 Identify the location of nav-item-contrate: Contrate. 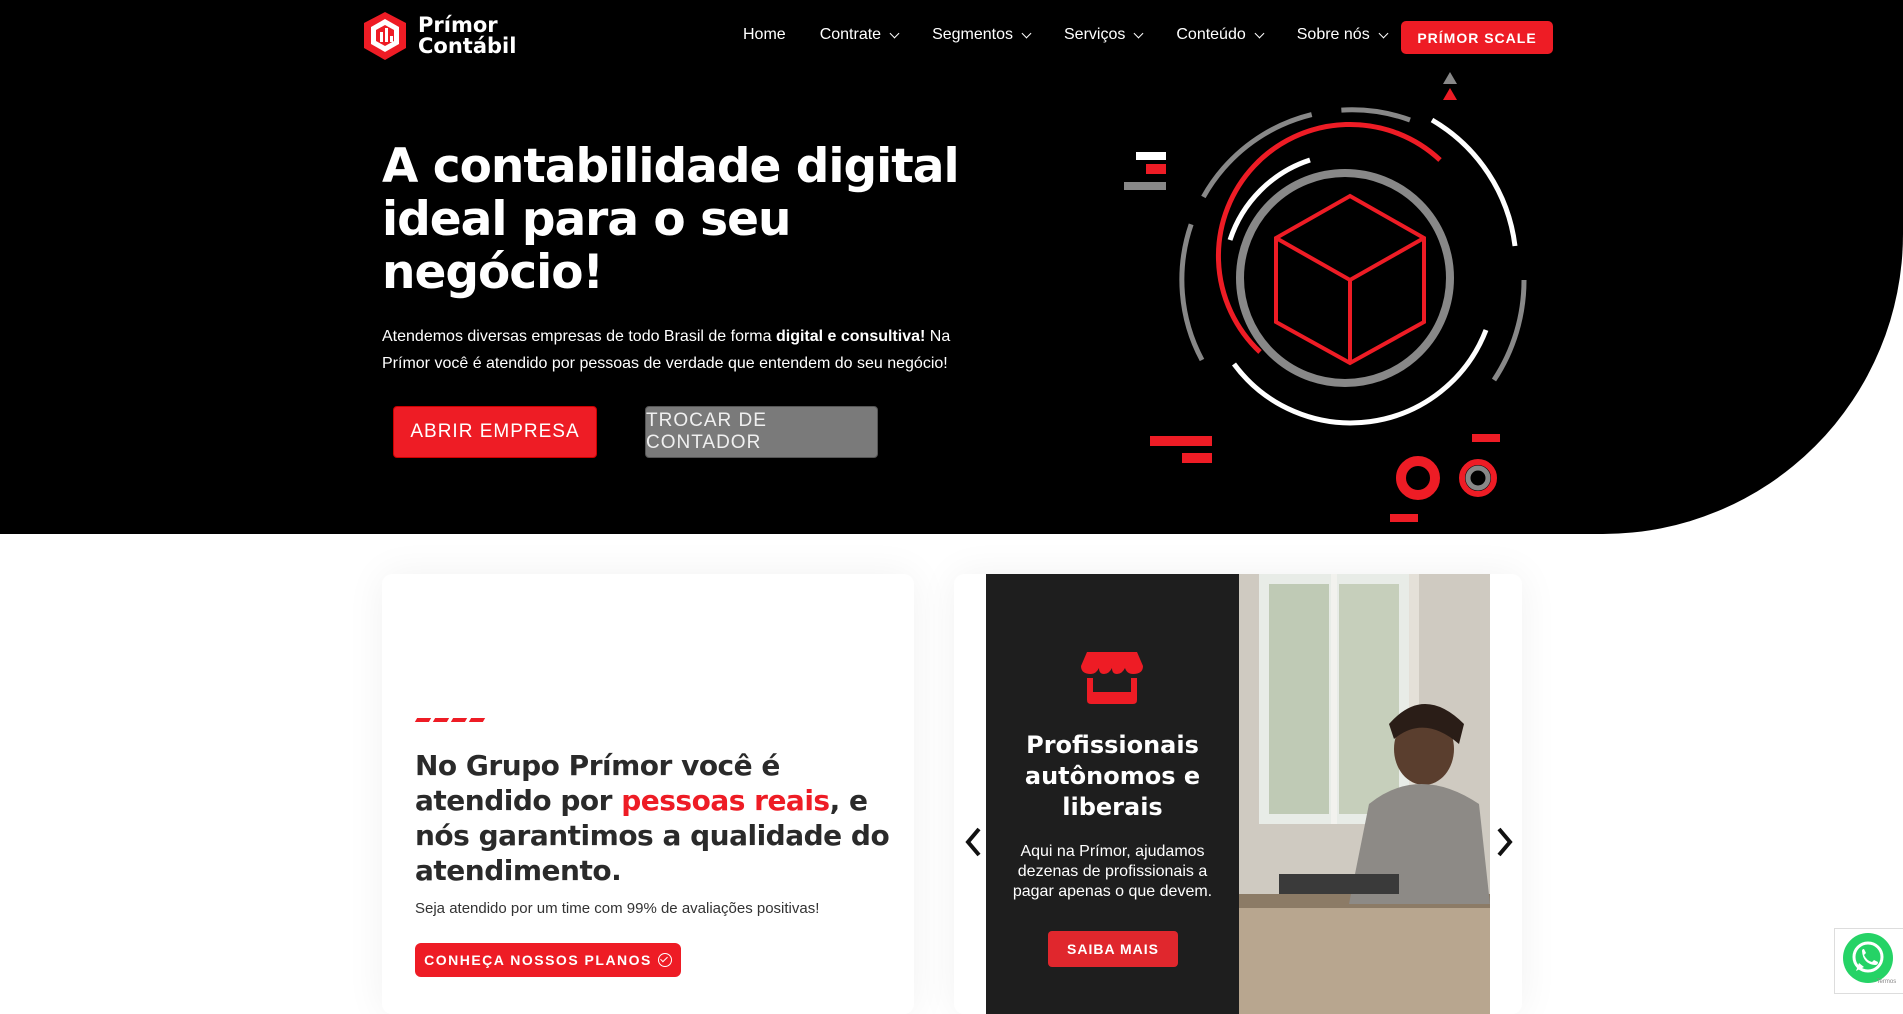
(859, 35).